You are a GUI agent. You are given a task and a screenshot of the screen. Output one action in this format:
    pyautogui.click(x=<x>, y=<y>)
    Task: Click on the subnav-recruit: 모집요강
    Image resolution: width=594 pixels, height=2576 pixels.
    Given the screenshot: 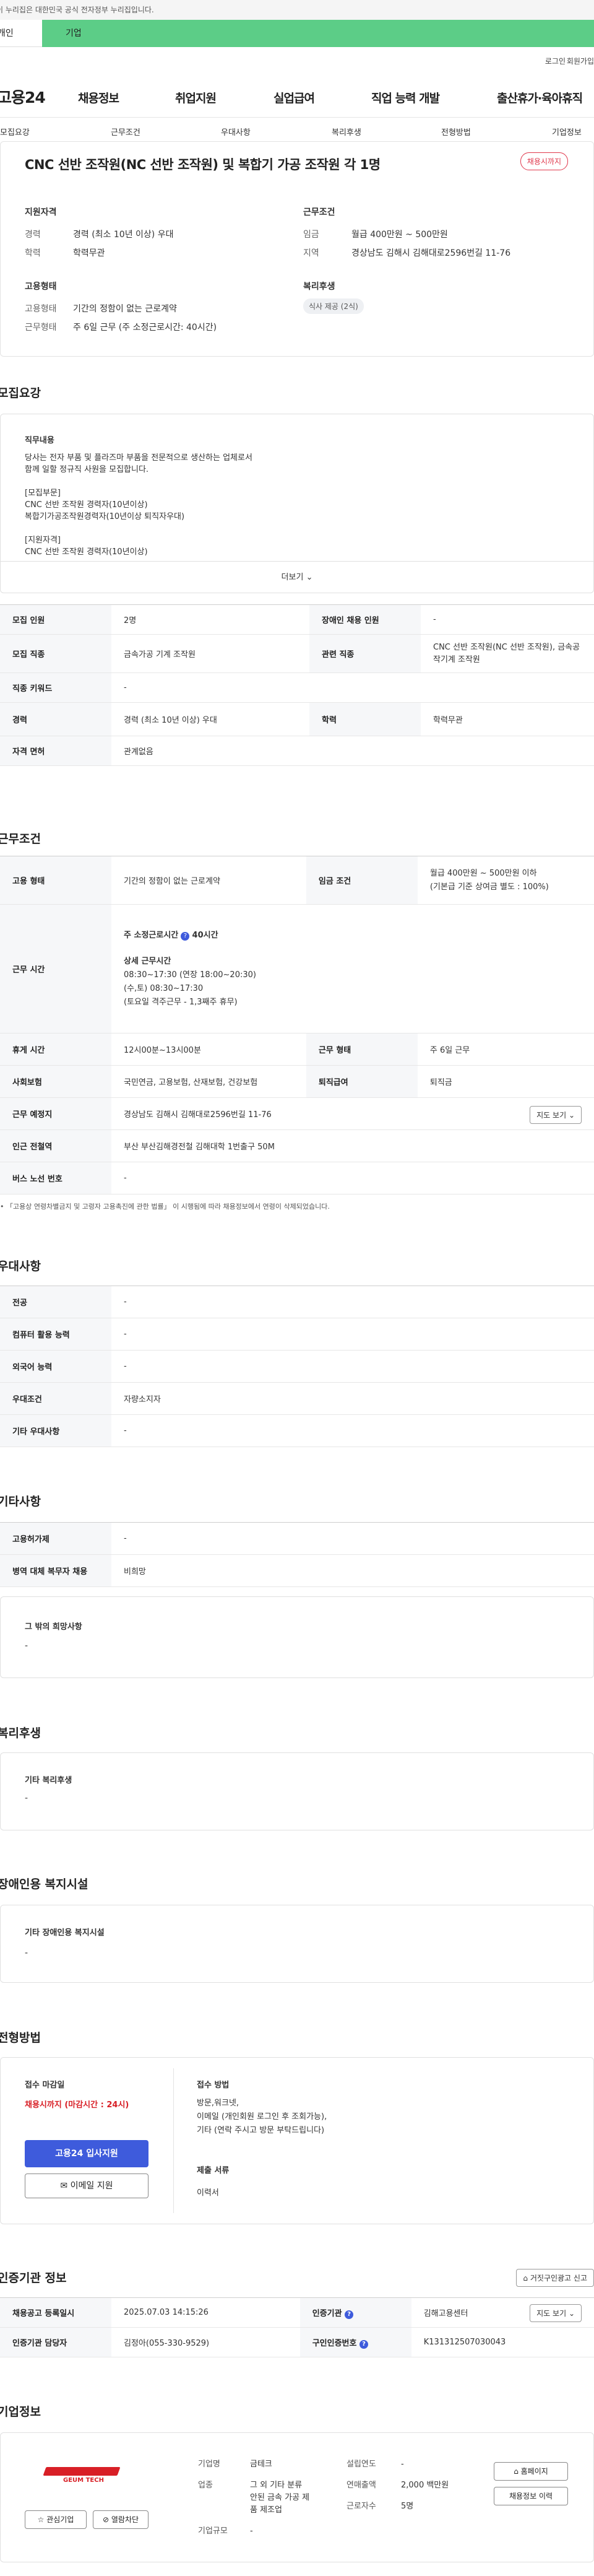 What is the action you would take?
    pyautogui.click(x=15, y=131)
    